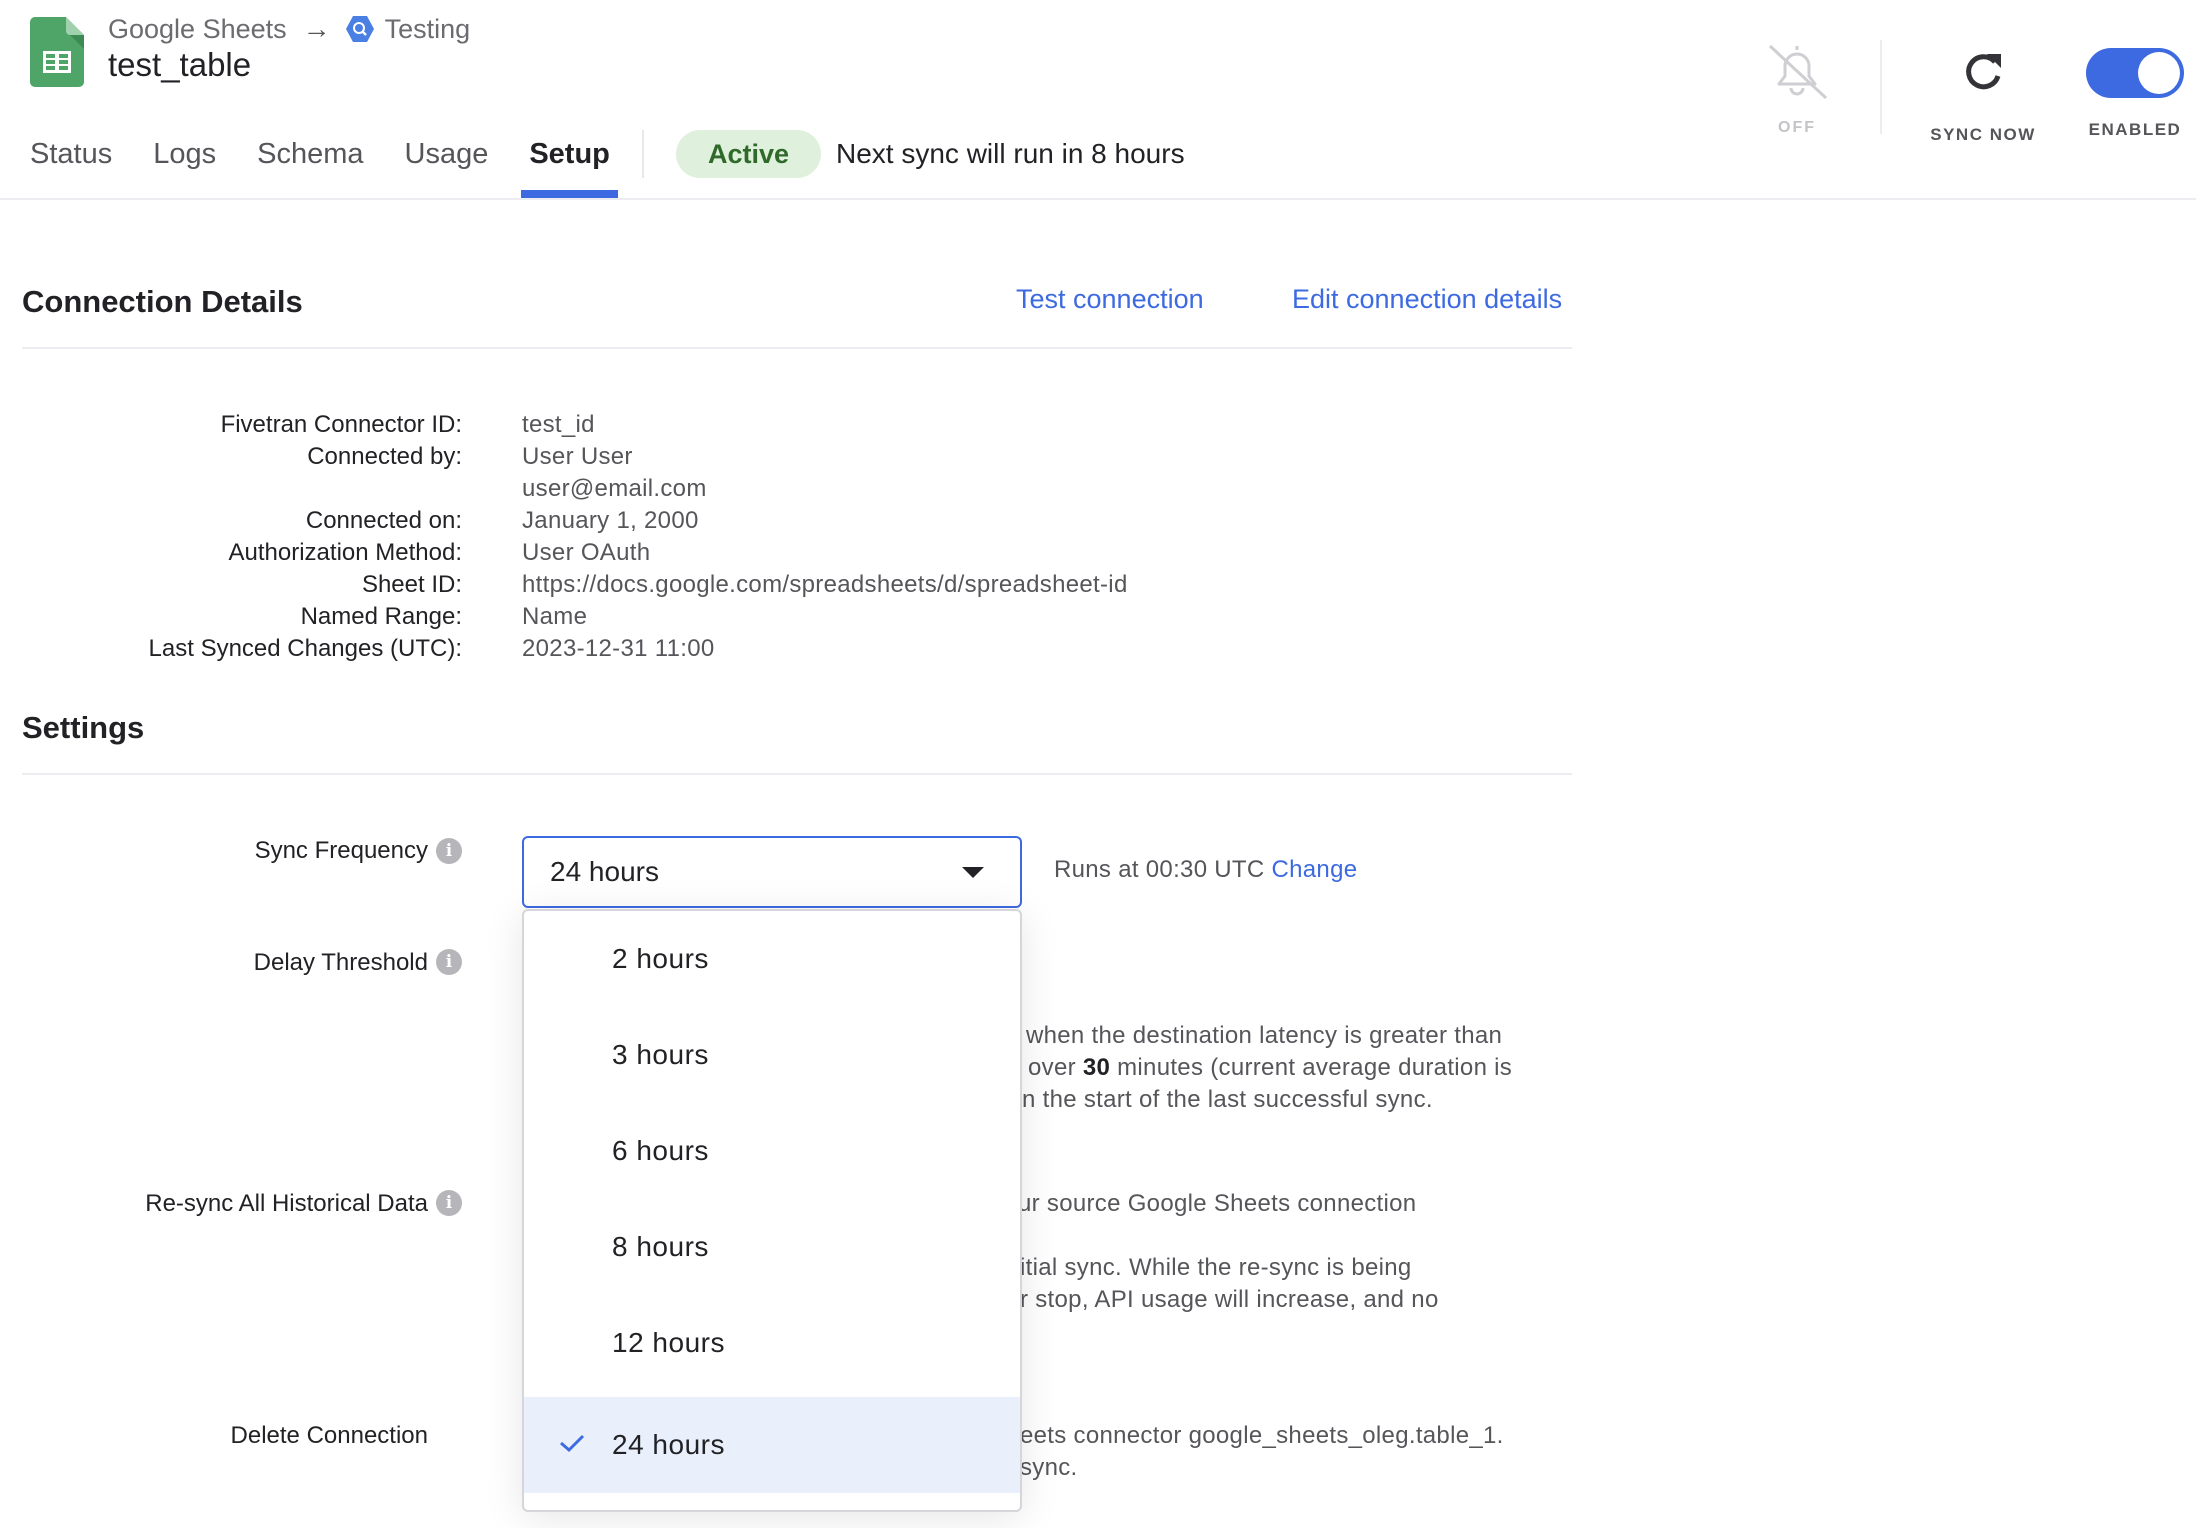 The height and width of the screenshot is (1528, 2196). What do you see at coordinates (604, 871) in the screenshot?
I see `sync-frequency-value: 24 hours` at bounding box center [604, 871].